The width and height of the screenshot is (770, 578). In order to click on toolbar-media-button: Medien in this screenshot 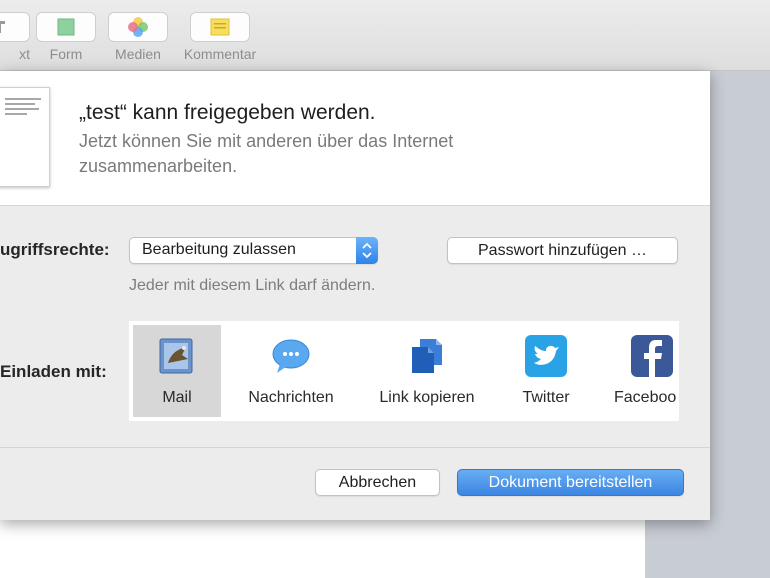, I will do `click(138, 37)`.